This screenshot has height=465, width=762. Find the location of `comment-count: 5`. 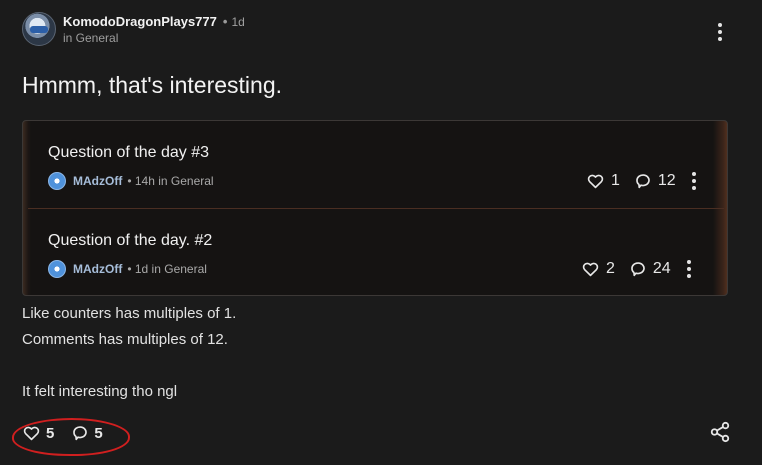

comment-count: 5 is located at coordinates (98, 433).